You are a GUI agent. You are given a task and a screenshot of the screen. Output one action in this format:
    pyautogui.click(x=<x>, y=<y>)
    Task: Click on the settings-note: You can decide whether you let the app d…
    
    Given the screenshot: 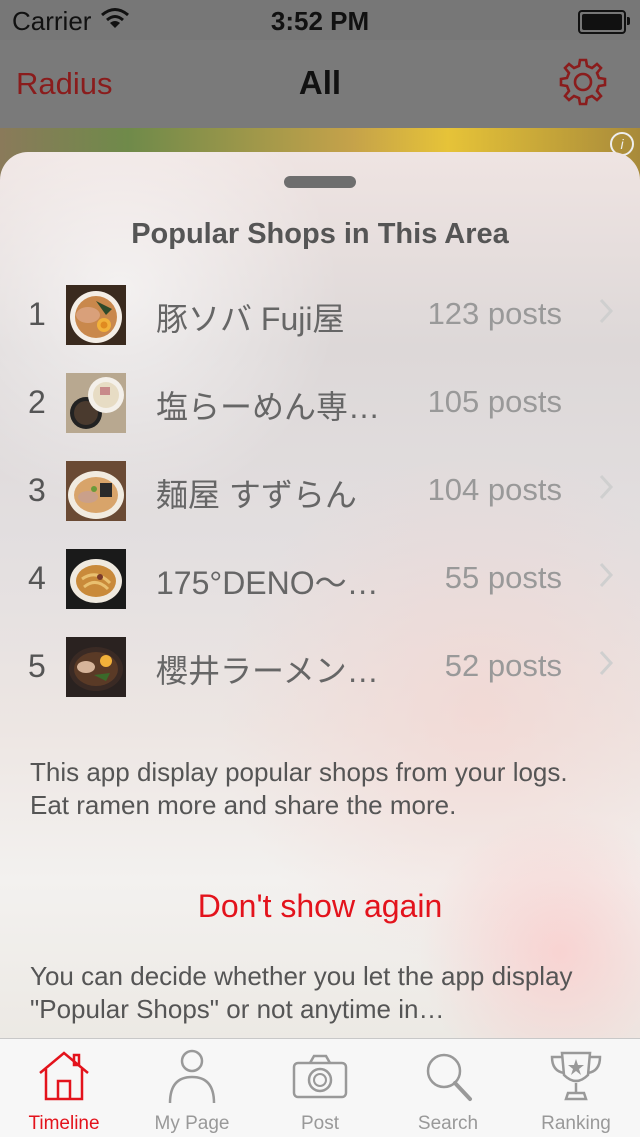 What is the action you would take?
    pyautogui.click(x=301, y=992)
    